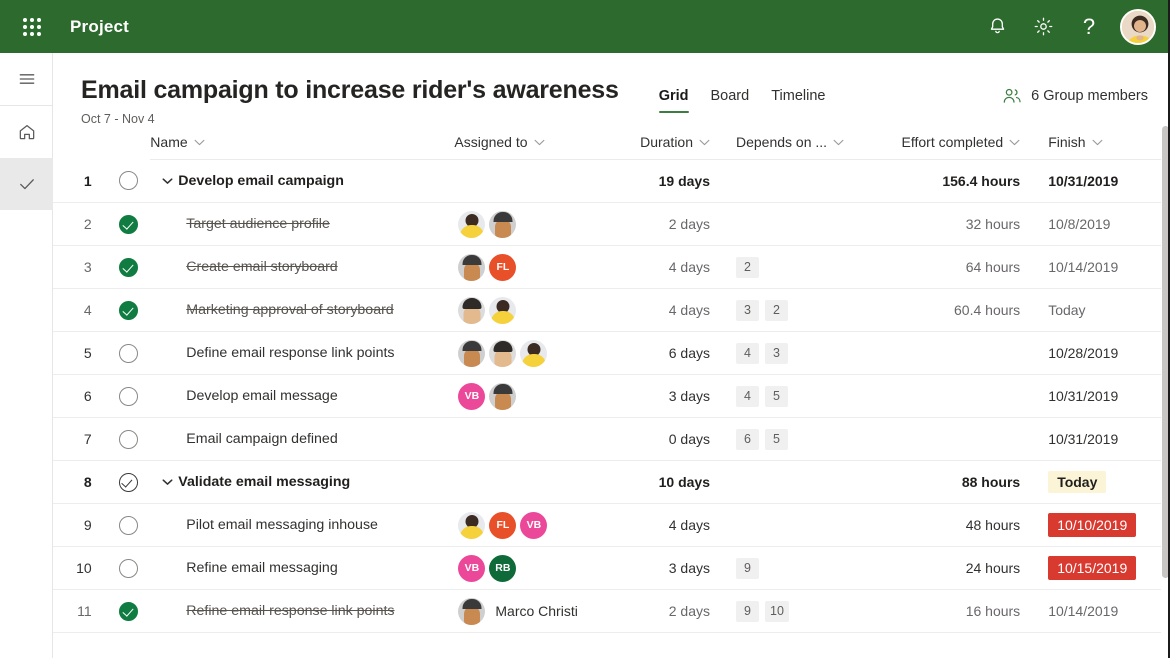 The width and height of the screenshot is (1170, 658). Describe the element at coordinates (26, 184) in the screenshot. I see `rail-tasks-button` at that location.